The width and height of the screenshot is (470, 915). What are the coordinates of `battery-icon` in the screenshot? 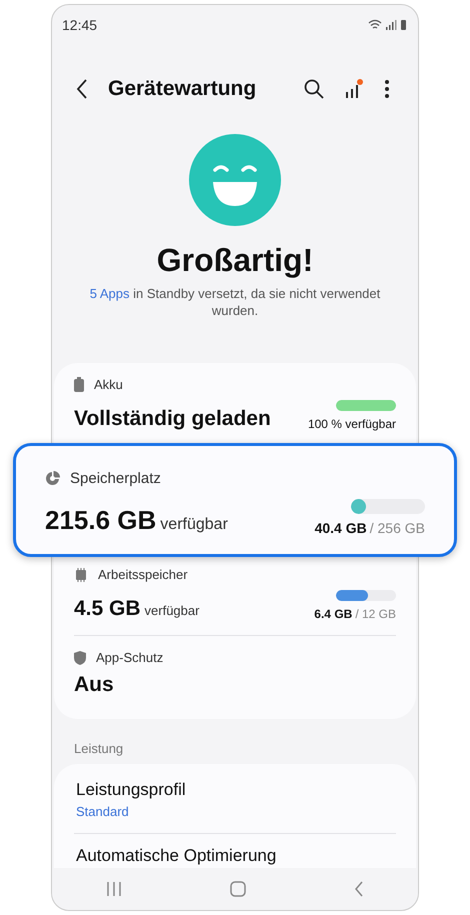 It's located at (79, 384).